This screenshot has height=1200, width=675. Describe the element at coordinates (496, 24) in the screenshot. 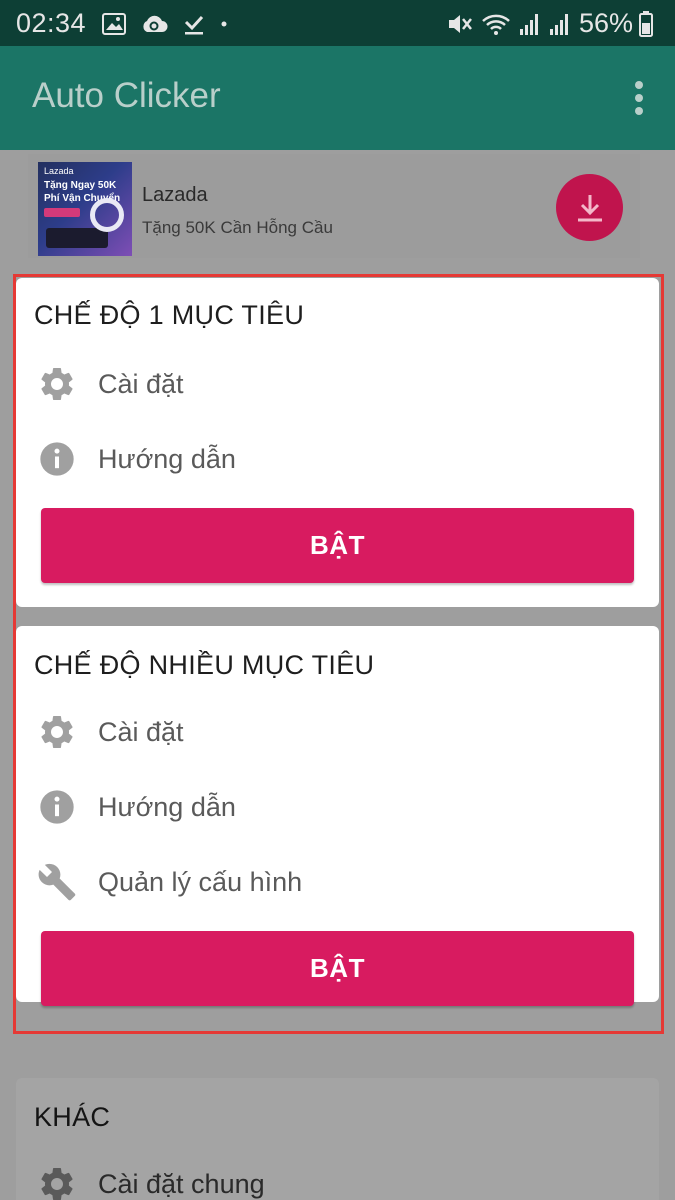

I see `wifi-icon` at that location.